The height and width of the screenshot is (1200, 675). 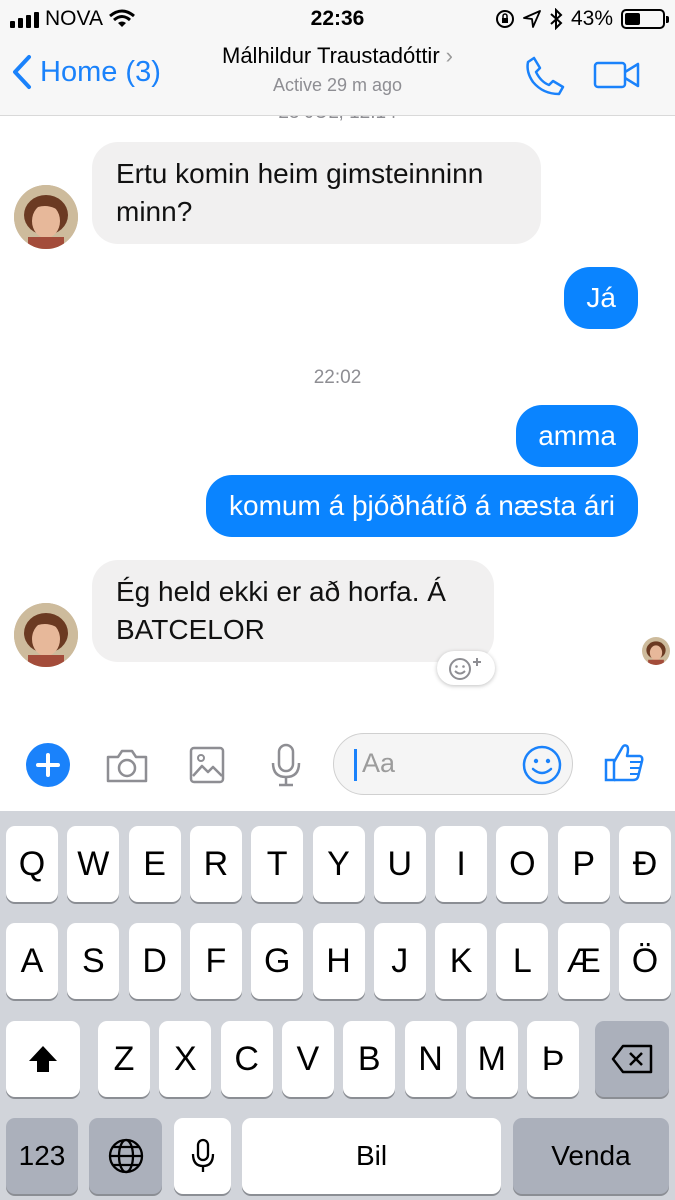 What do you see at coordinates (207, 765) in the screenshot?
I see `photo-icon` at bounding box center [207, 765].